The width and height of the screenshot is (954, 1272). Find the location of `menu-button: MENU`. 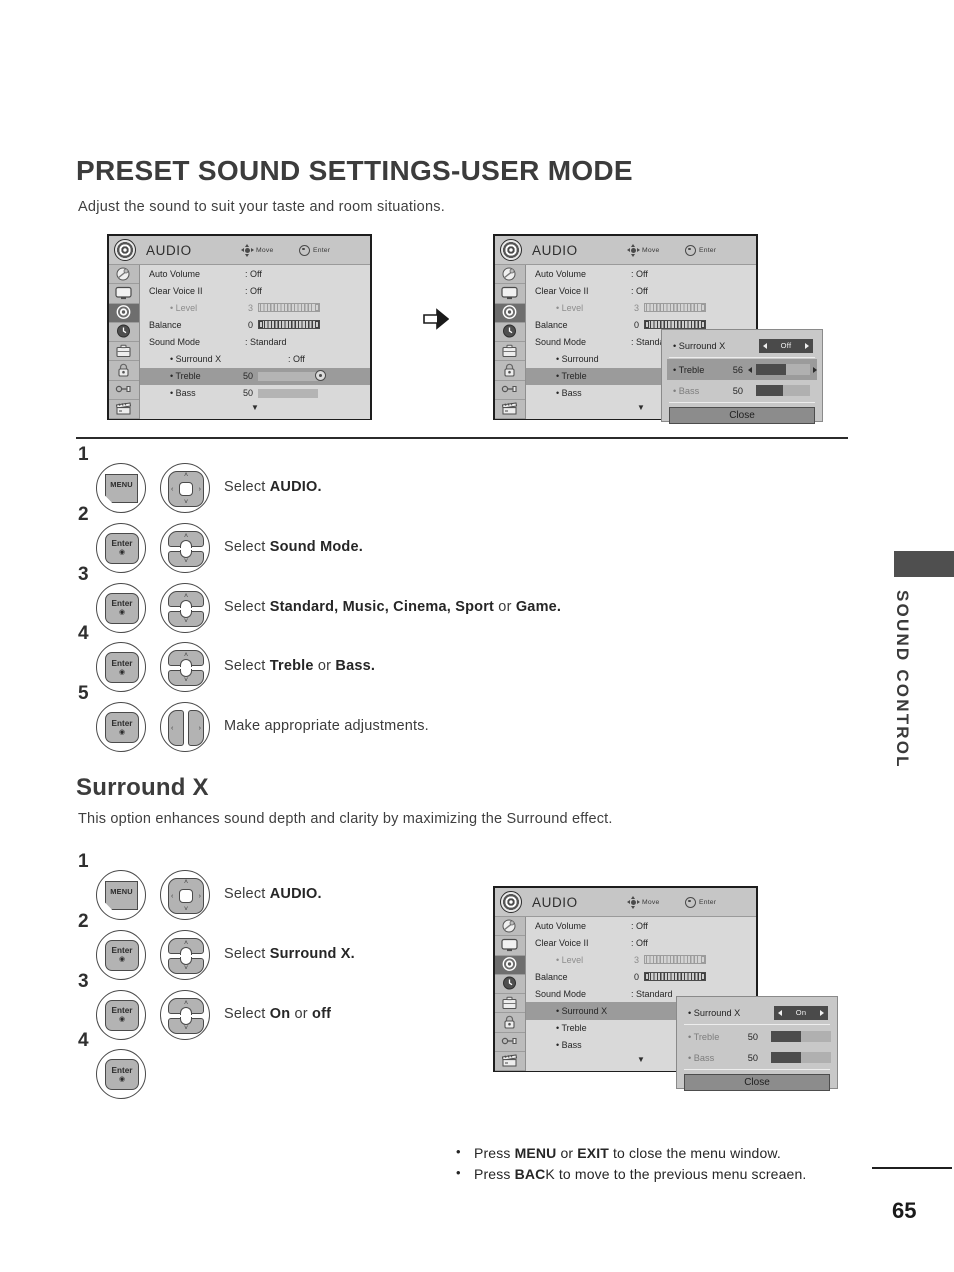

menu-button: MENU is located at coordinates (121, 895).